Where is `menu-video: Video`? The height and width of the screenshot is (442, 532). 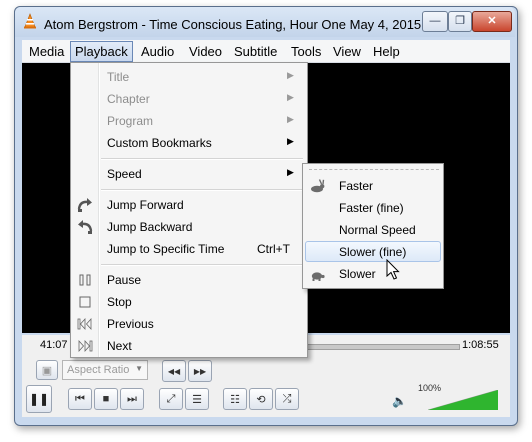 menu-video: Video is located at coordinates (205, 51).